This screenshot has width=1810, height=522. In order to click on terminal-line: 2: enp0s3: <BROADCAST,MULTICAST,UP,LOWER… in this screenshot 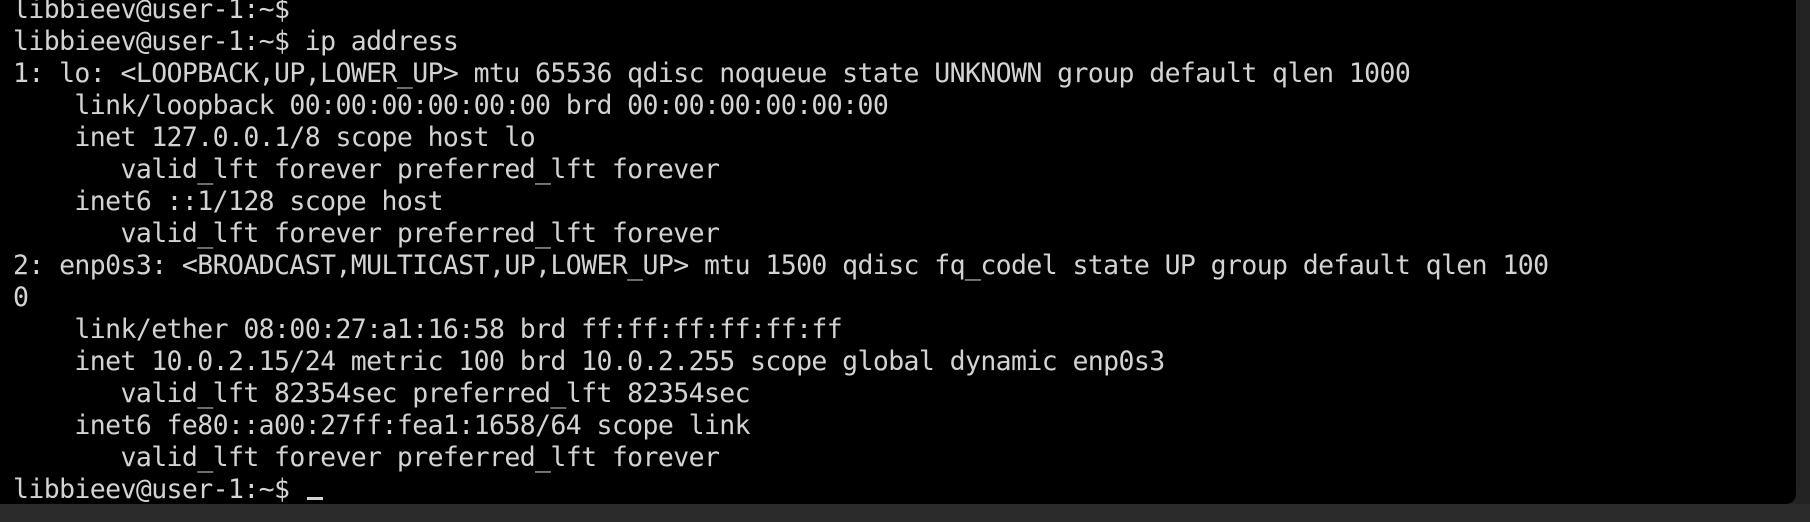, I will do `click(781, 265)`.